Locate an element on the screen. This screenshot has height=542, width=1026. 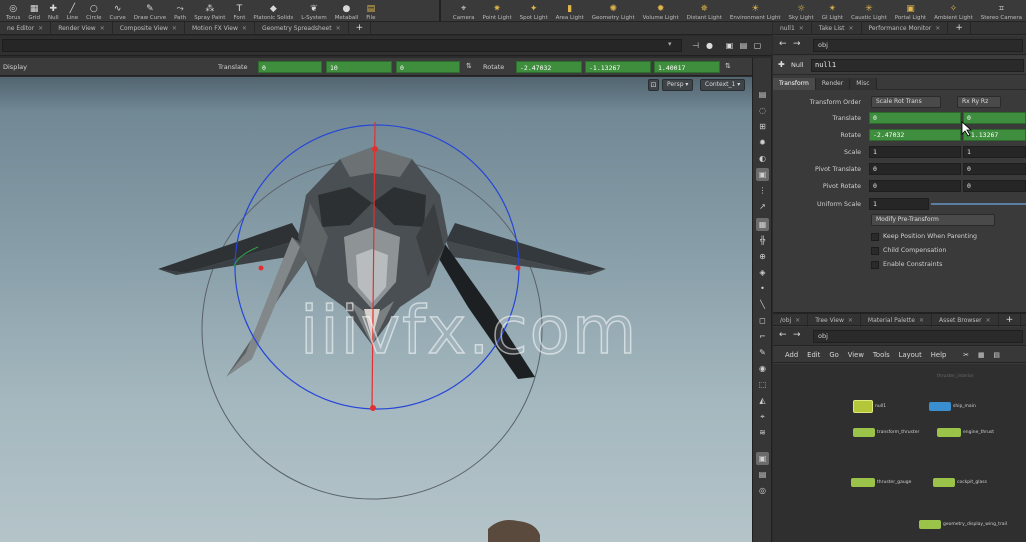
pivot-rotate-x-field: 0 is located at coordinates (915, 186).